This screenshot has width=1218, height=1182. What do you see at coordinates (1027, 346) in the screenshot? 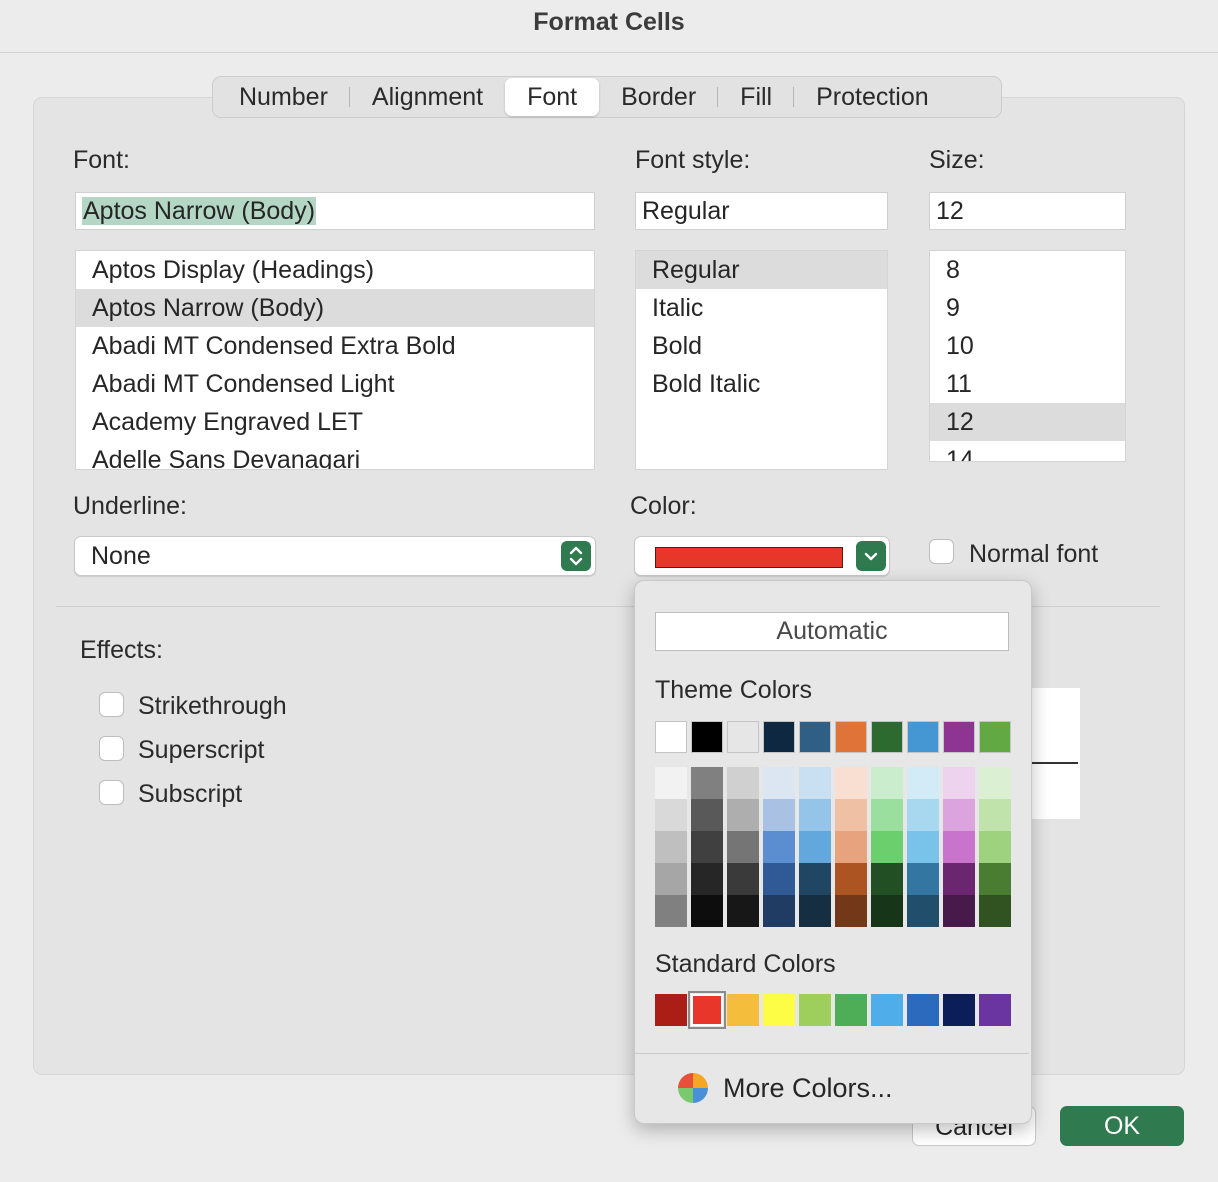
I see `size-item: 10` at bounding box center [1027, 346].